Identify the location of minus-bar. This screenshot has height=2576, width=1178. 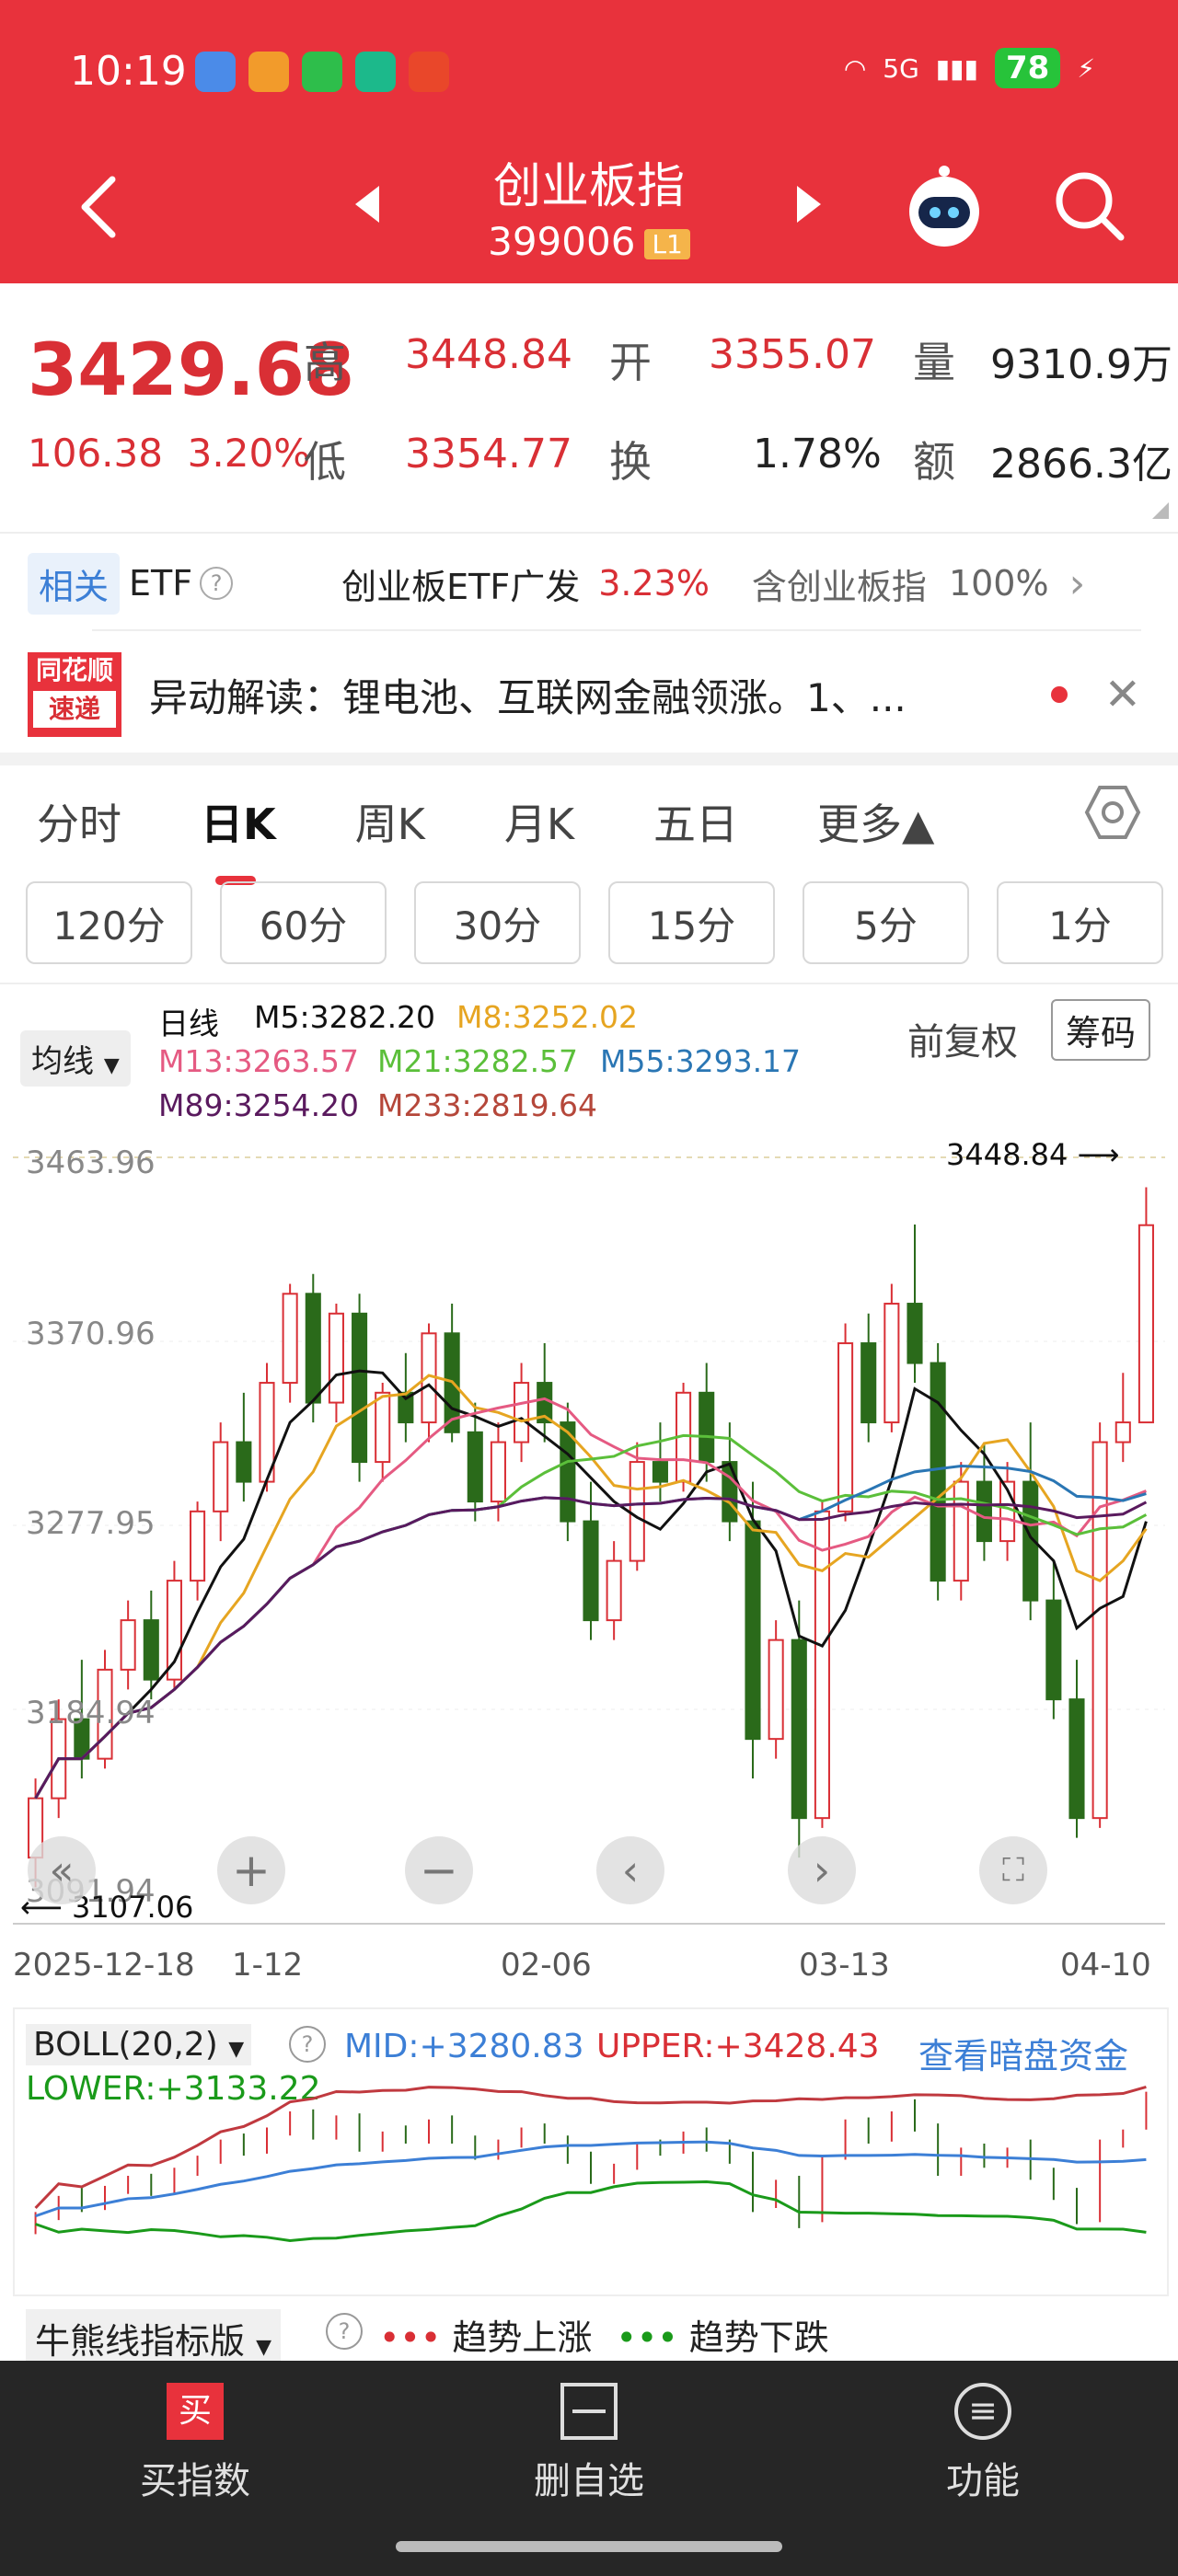
(589, 2411).